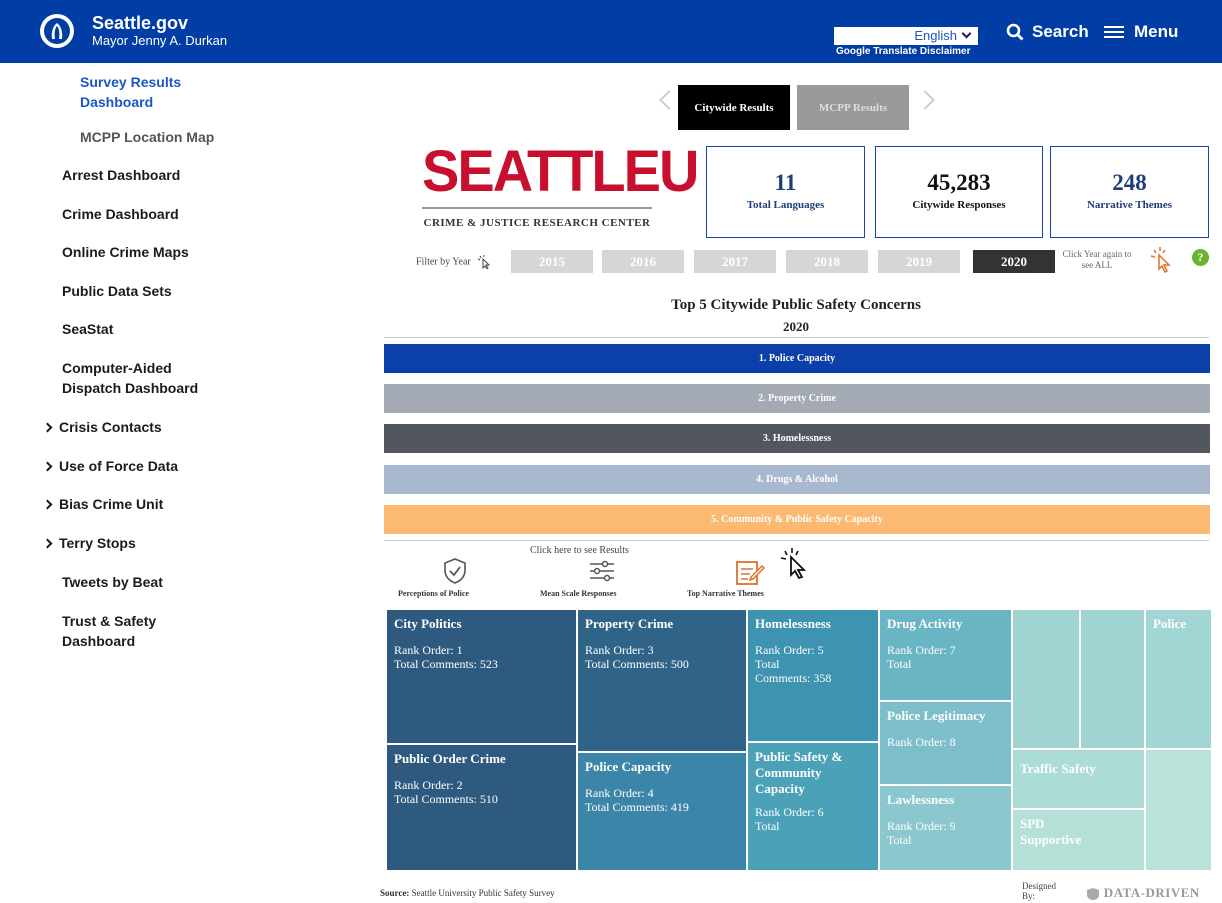 Image resolution: width=1222 pixels, height=903 pixels. What do you see at coordinates (537, 208) in the screenshot?
I see `logo-divider` at bounding box center [537, 208].